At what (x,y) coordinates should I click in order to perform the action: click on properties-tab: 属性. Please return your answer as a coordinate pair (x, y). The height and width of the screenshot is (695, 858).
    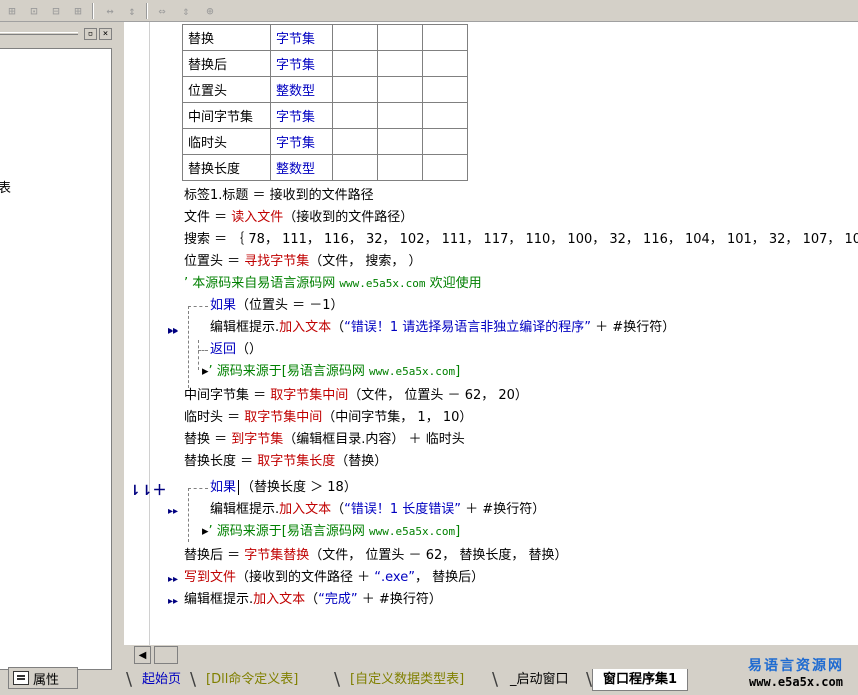
    Looking at the image, I should click on (43, 678).